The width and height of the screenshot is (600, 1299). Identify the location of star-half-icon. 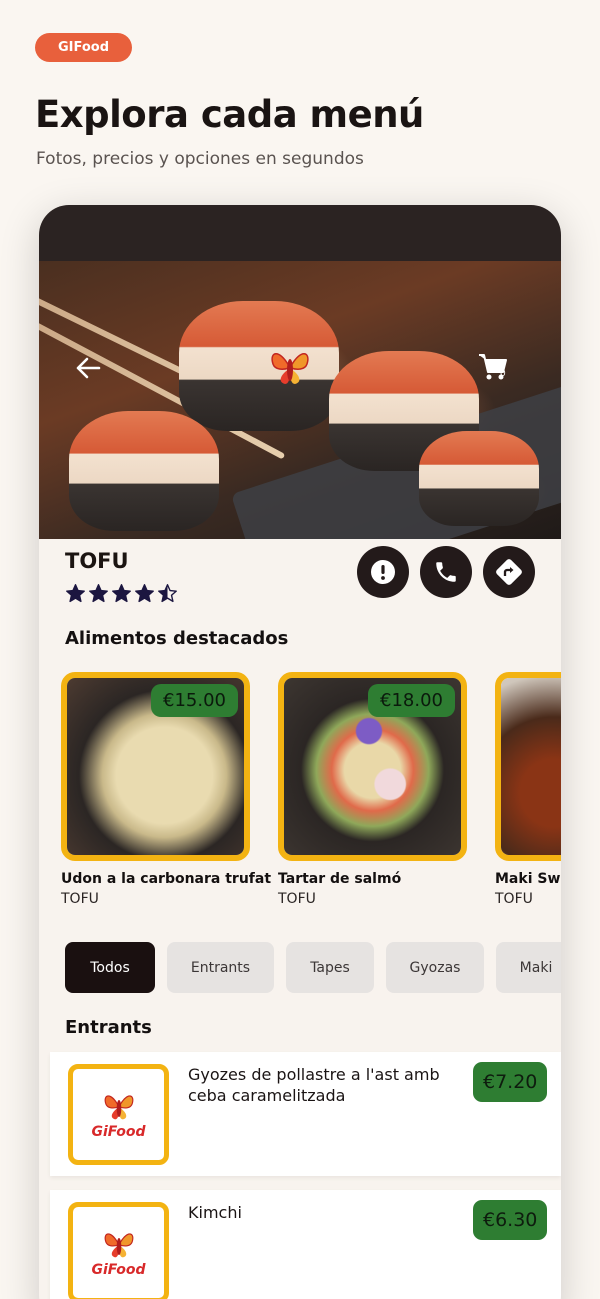
(167, 593).